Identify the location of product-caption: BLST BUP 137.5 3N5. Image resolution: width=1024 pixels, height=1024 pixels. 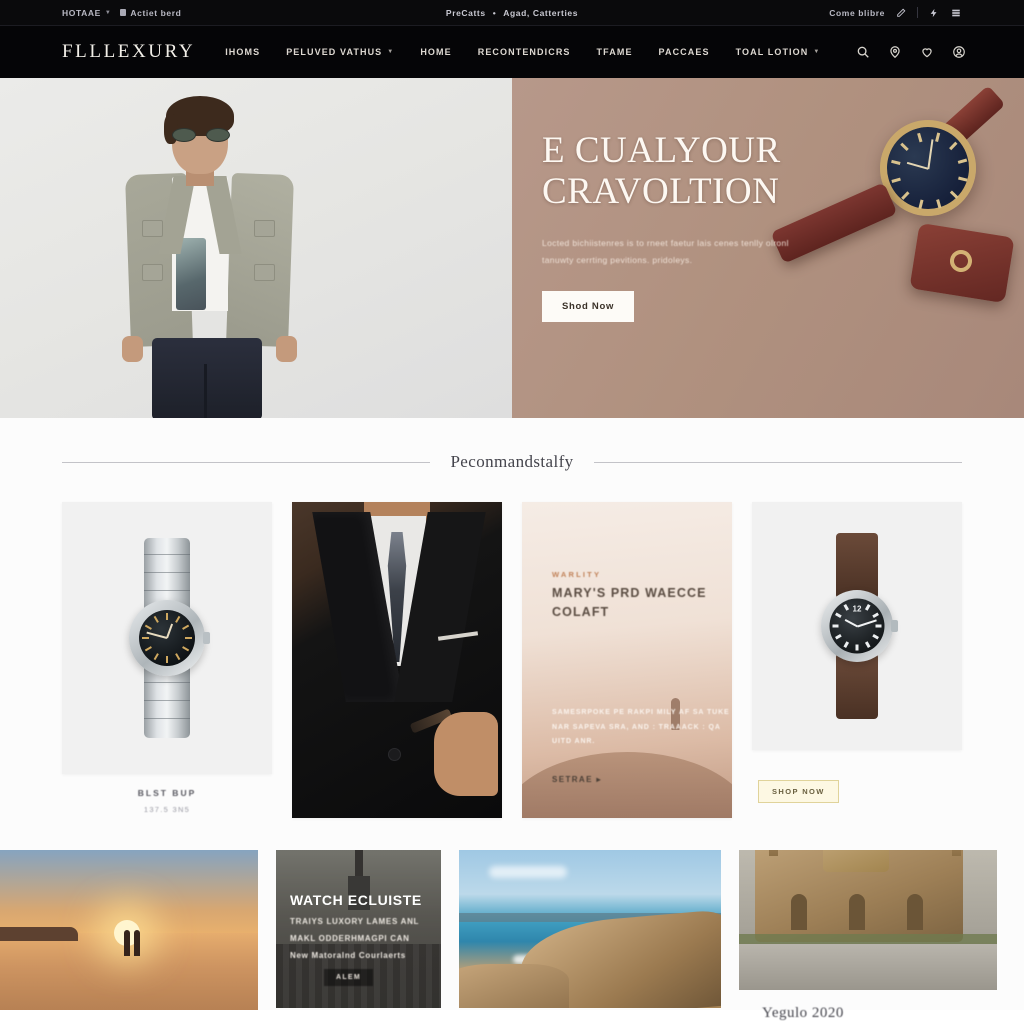
(167, 794).